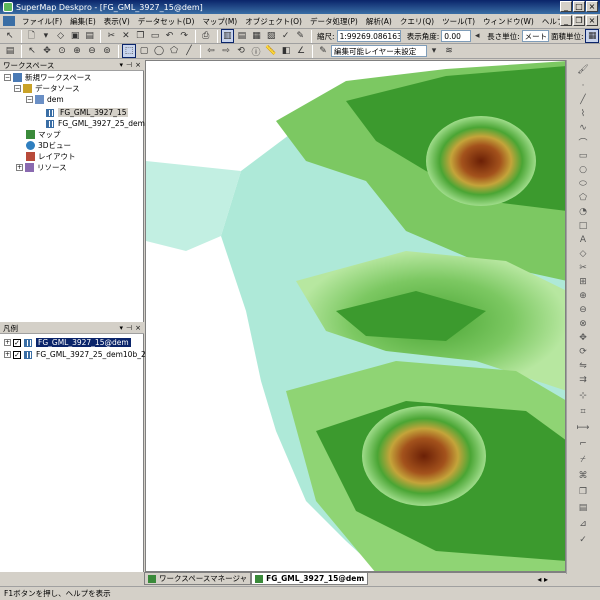 This screenshot has width=600, height=600. What do you see at coordinates (583, 198) in the screenshot?
I see `polygon-tool-icon: ⬠` at bounding box center [583, 198].